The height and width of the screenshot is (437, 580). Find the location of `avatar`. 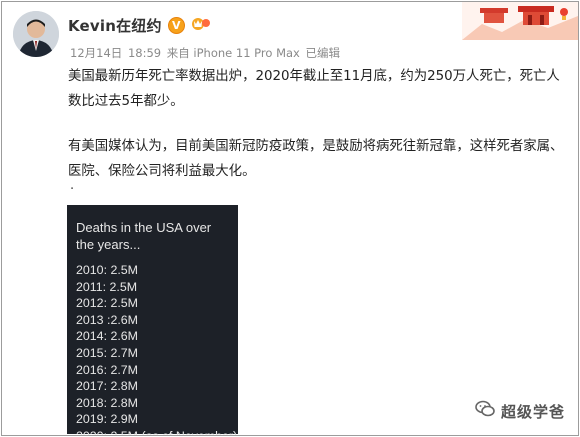

avatar is located at coordinates (36, 34).